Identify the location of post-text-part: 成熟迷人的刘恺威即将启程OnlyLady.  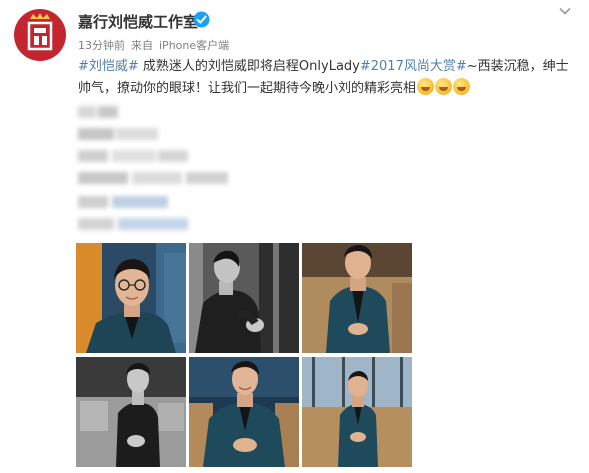
(249, 66).